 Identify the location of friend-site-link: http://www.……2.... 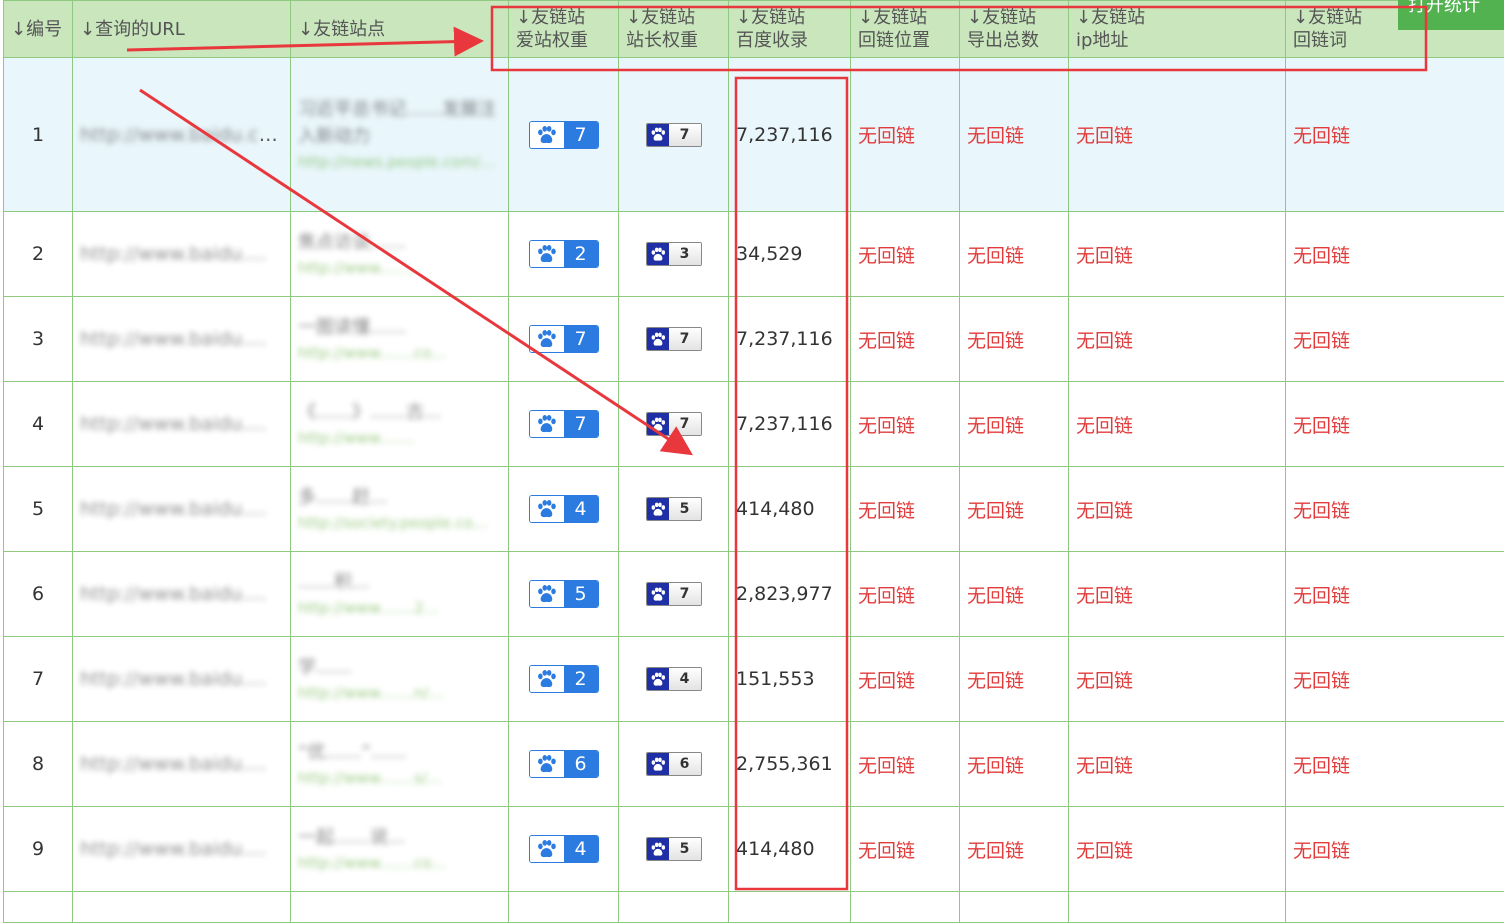
(399, 608).